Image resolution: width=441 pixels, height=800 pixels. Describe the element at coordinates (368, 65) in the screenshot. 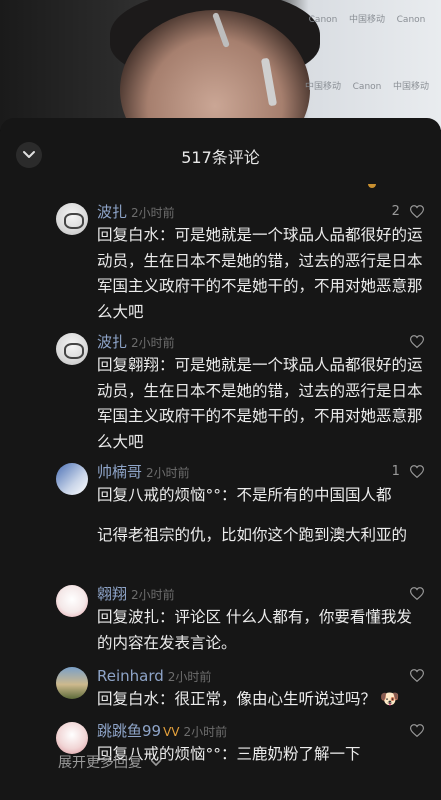

I see `sponsor-board: Canon 中国移动 Canon 中国移动 Canon 中国移动` at that location.